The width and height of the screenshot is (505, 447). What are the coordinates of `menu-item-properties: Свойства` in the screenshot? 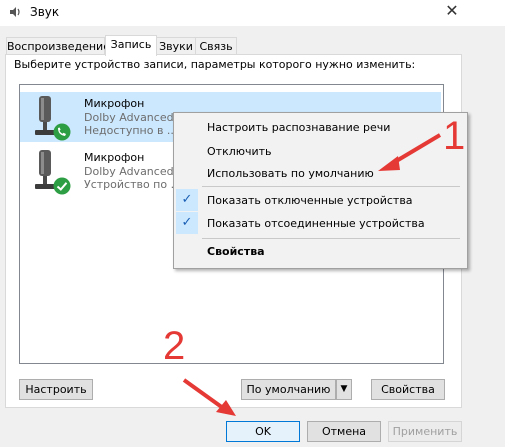 It's located at (236, 251).